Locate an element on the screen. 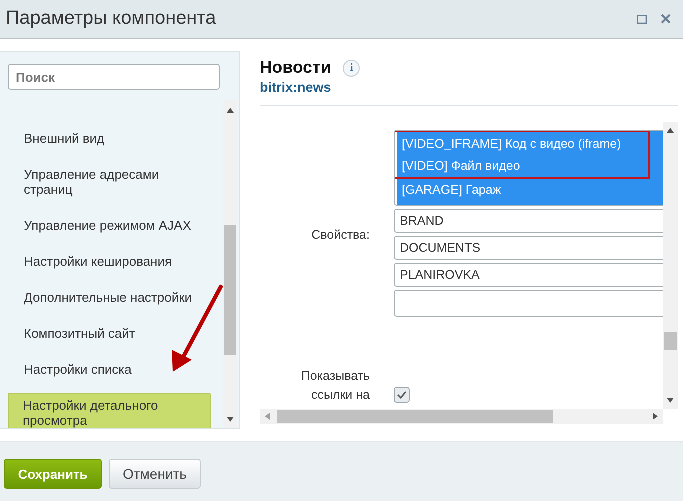 The image size is (683, 501). scrollbar is located at coordinates (230, 264).